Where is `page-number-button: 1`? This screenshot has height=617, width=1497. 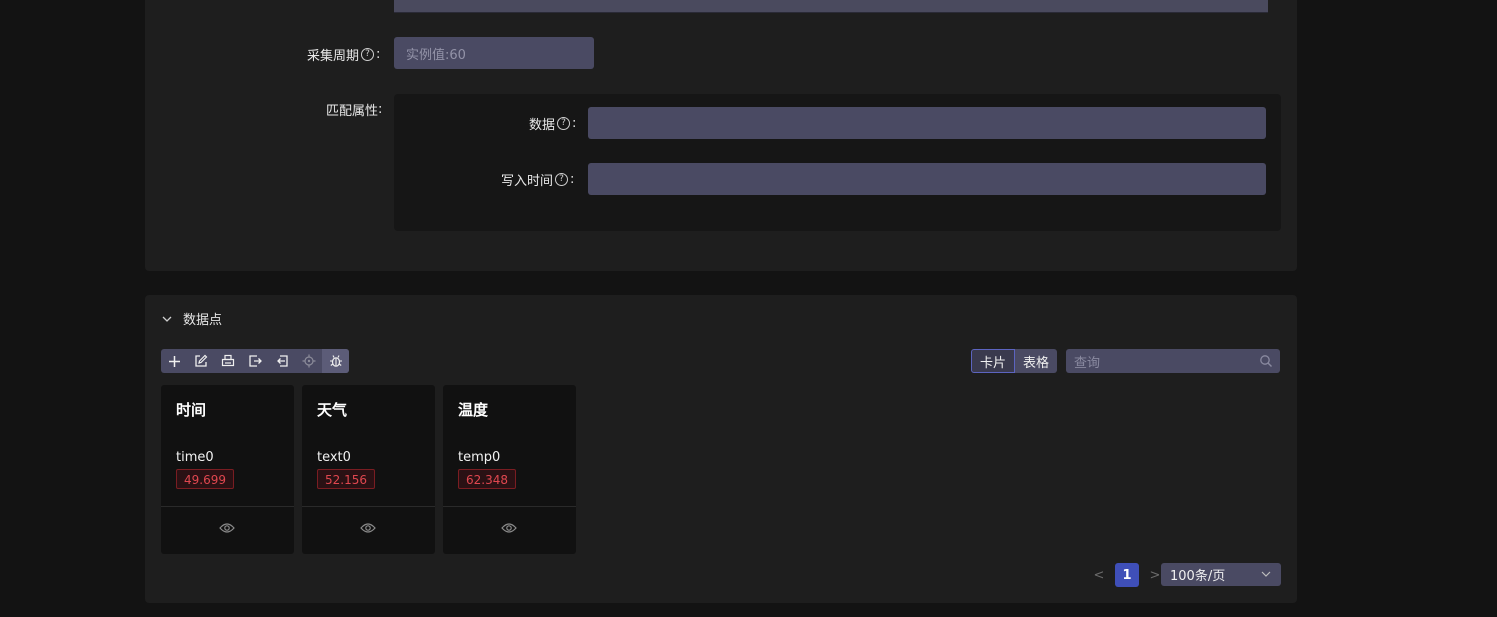
page-number-button: 1 is located at coordinates (1127, 575).